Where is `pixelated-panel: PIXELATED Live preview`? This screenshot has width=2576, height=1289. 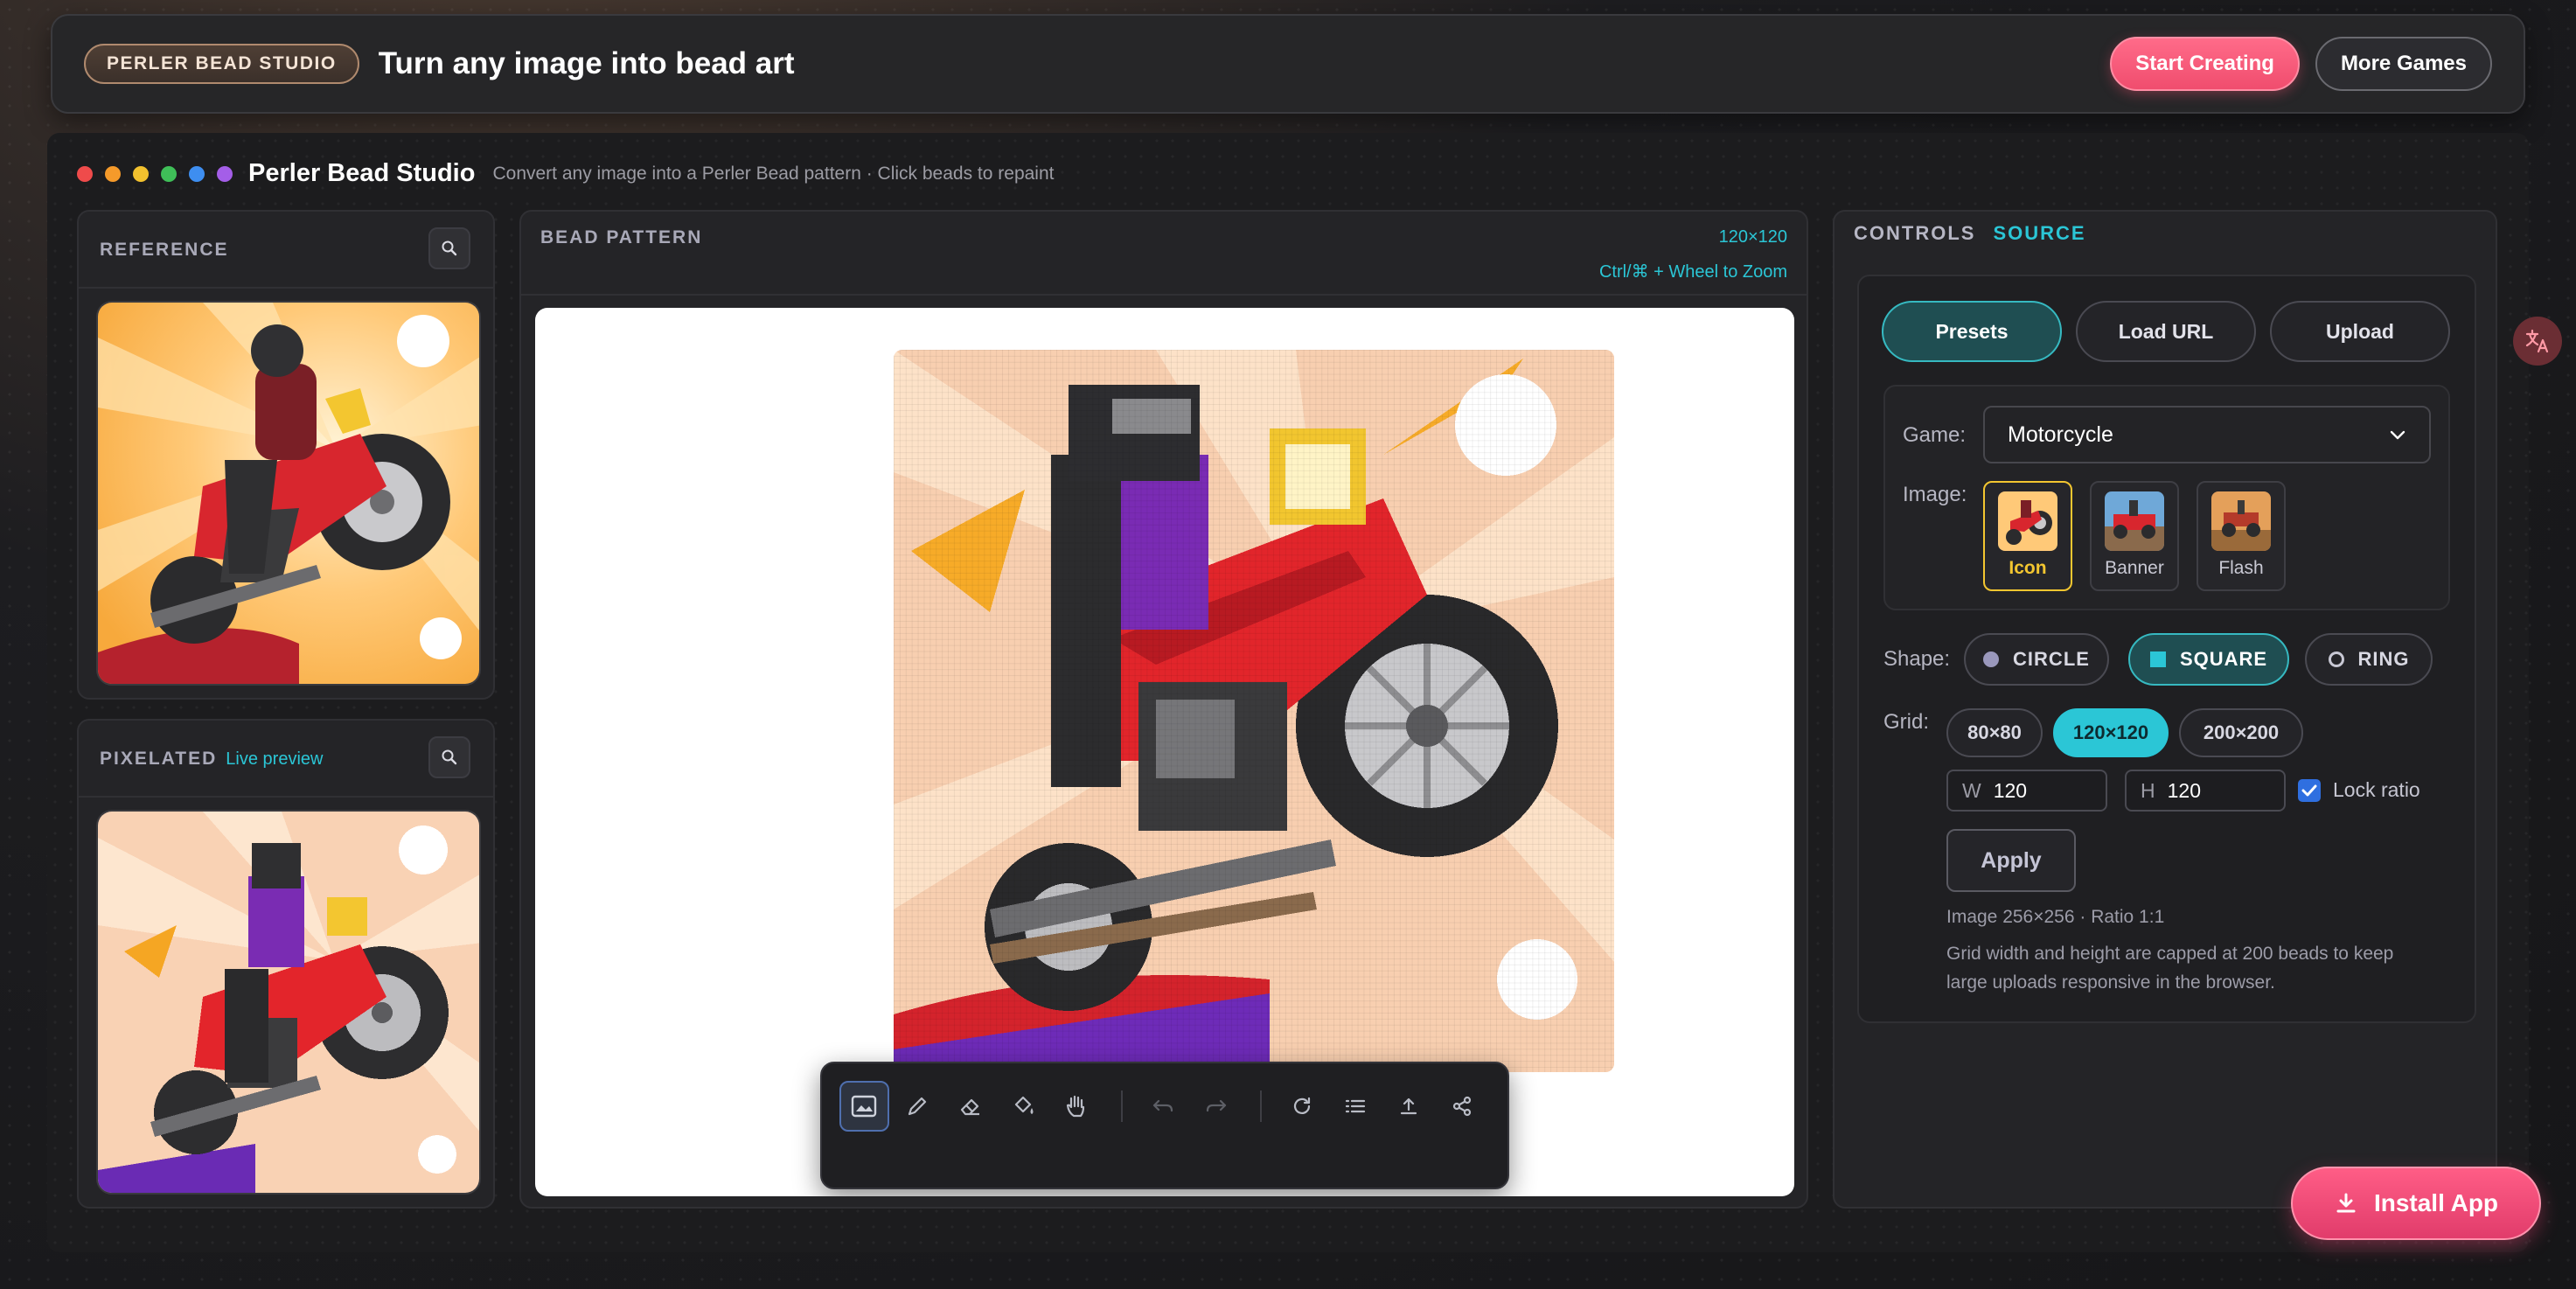 pixelated-panel: PIXELATED Live preview is located at coordinates (286, 964).